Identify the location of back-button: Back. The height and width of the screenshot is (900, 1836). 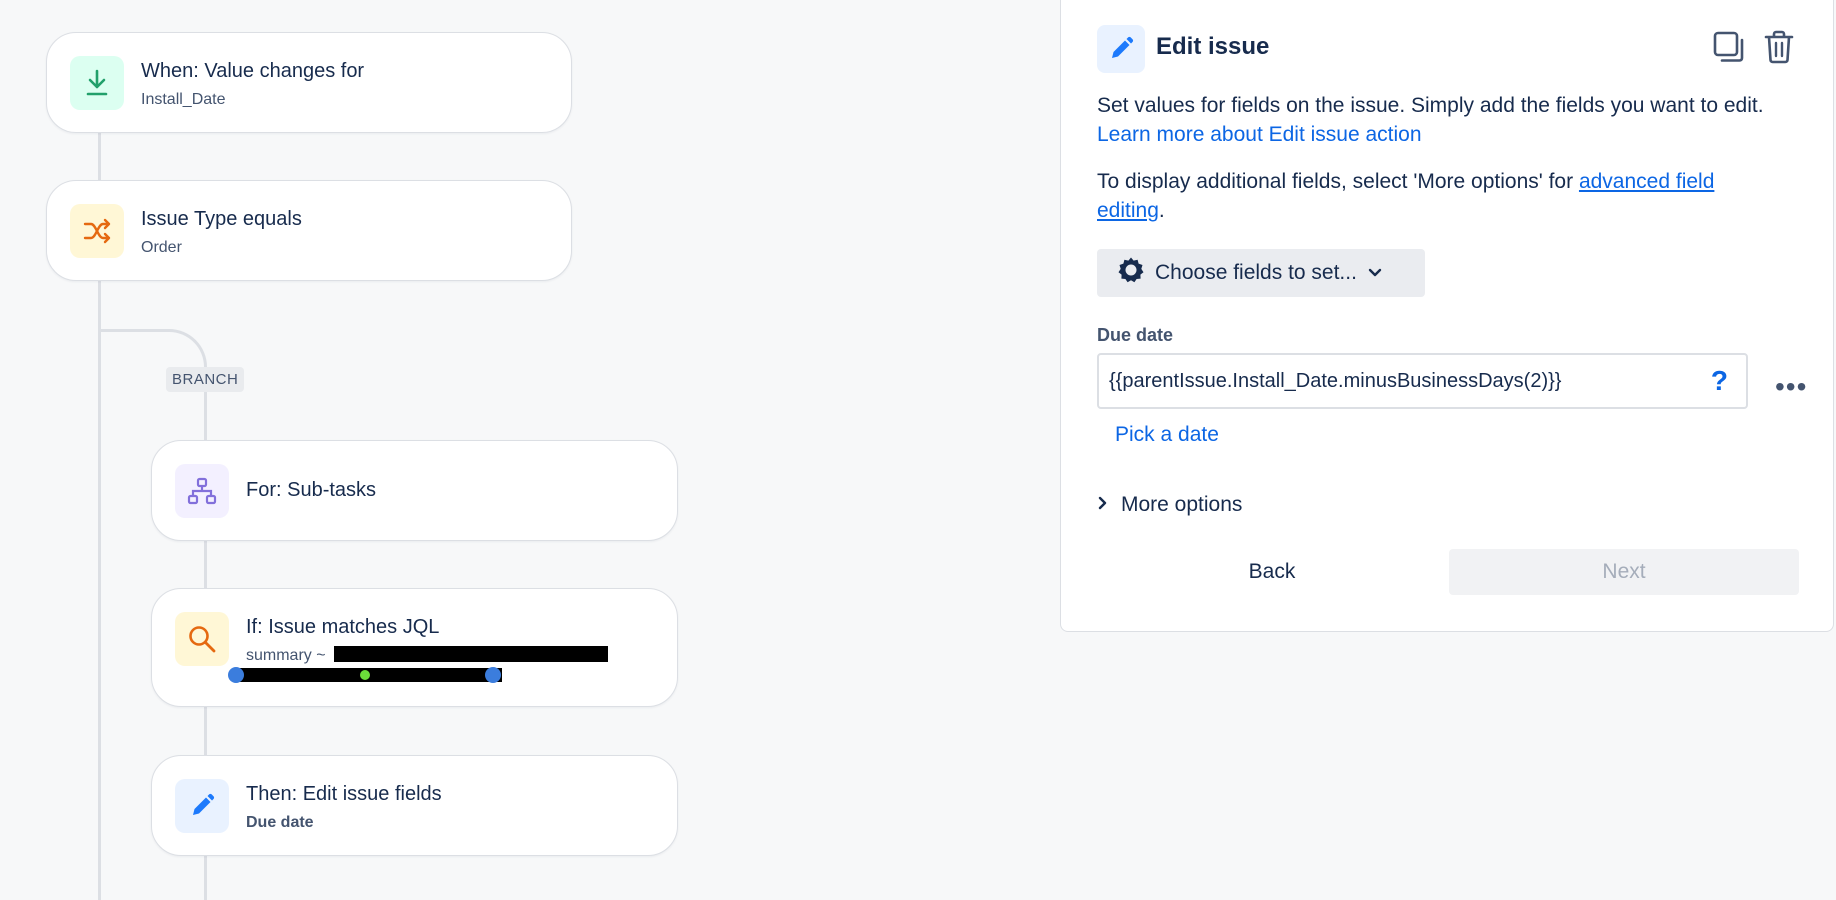
(1272, 572).